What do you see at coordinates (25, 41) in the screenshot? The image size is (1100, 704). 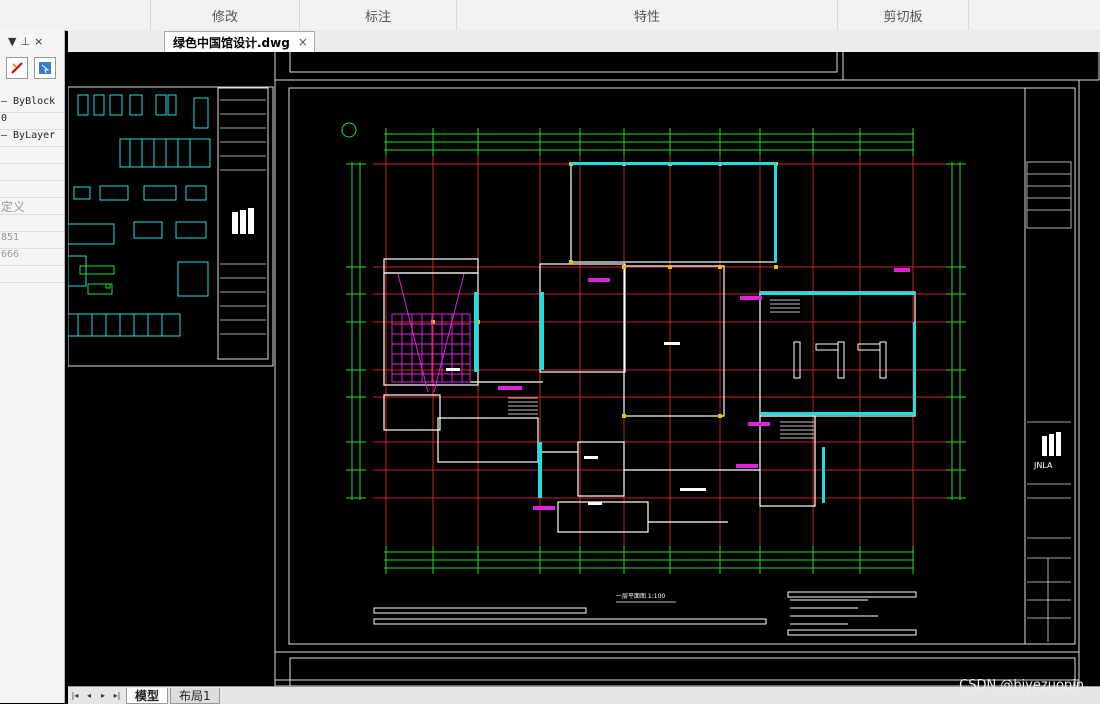 I see `pin-icon: ⊥` at bounding box center [25, 41].